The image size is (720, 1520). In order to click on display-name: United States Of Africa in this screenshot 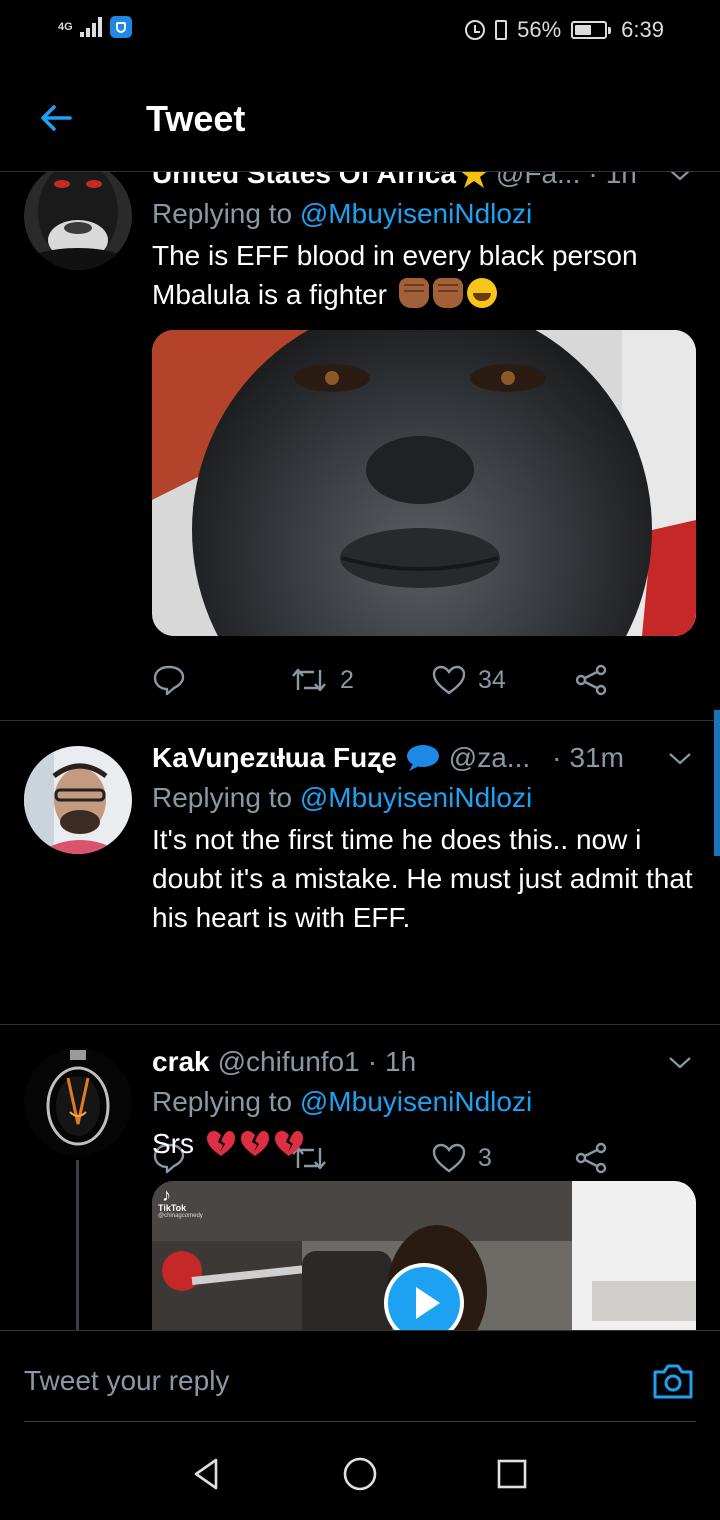, I will do `click(304, 181)`.